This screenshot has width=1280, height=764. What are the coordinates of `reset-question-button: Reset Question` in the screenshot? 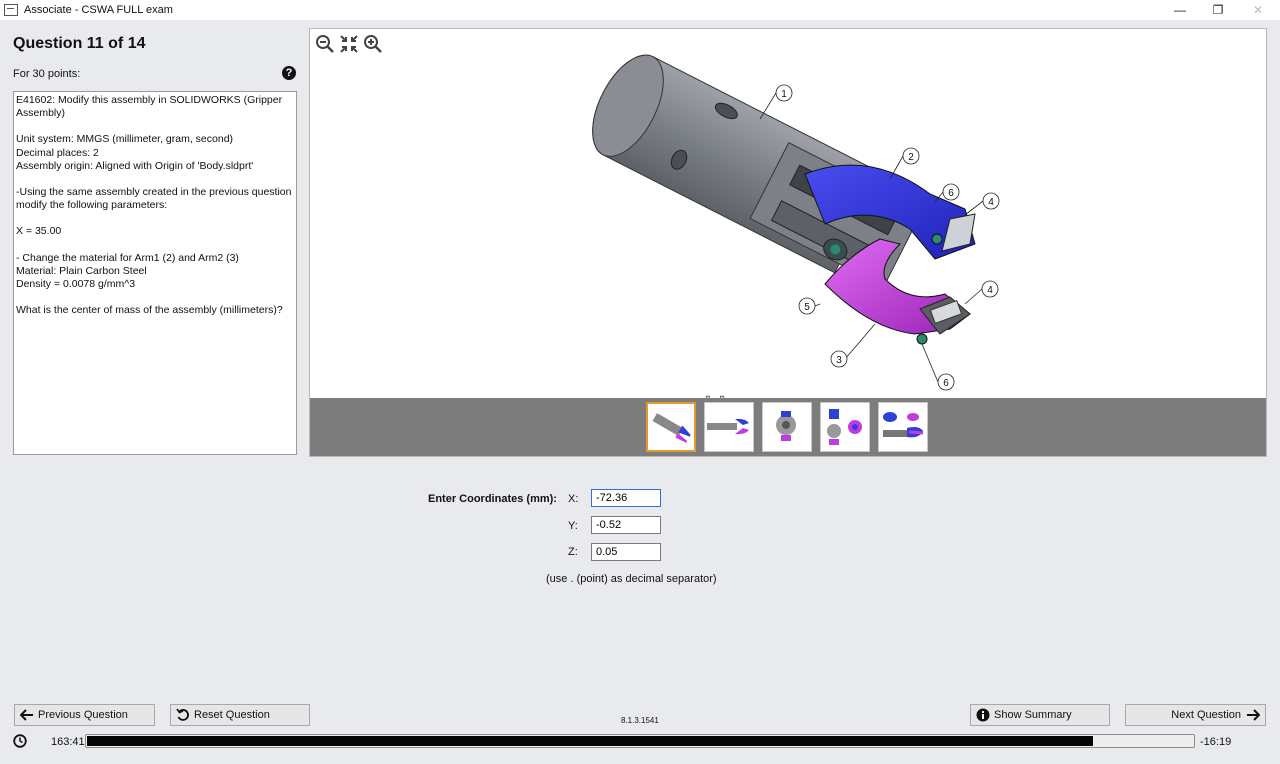 It's located at (240, 715).